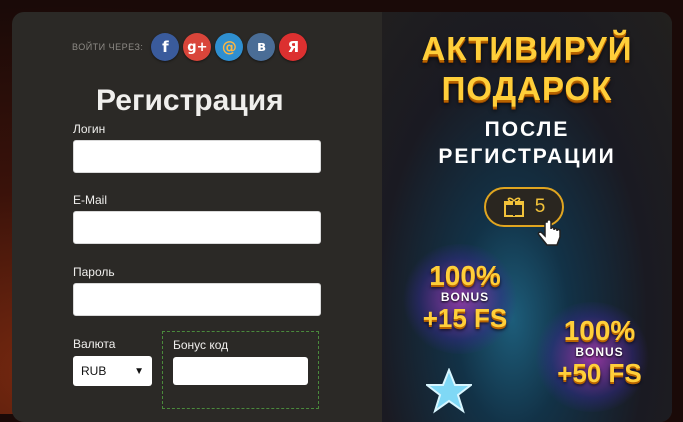 This screenshot has height=422, width=683. I want to click on promo-subtitle-line2: РЕГИСТРАЦИИ, so click(527, 156).